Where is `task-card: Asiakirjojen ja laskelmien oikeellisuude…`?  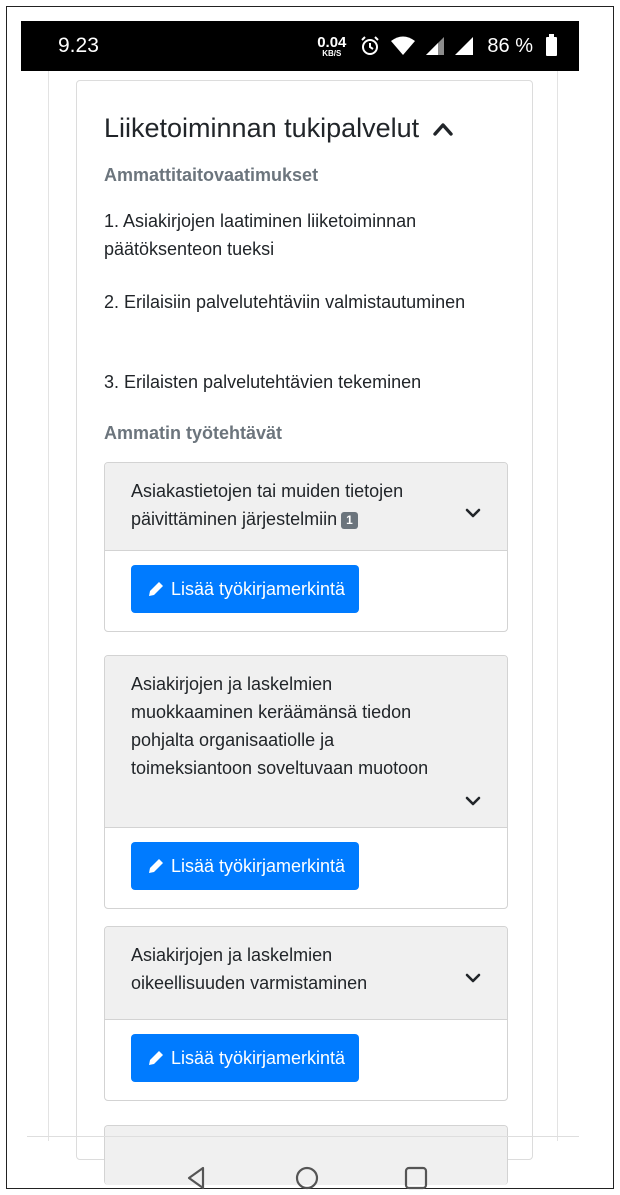 task-card: Asiakirjojen ja laskelmien oikeellisuude… is located at coordinates (306, 1013).